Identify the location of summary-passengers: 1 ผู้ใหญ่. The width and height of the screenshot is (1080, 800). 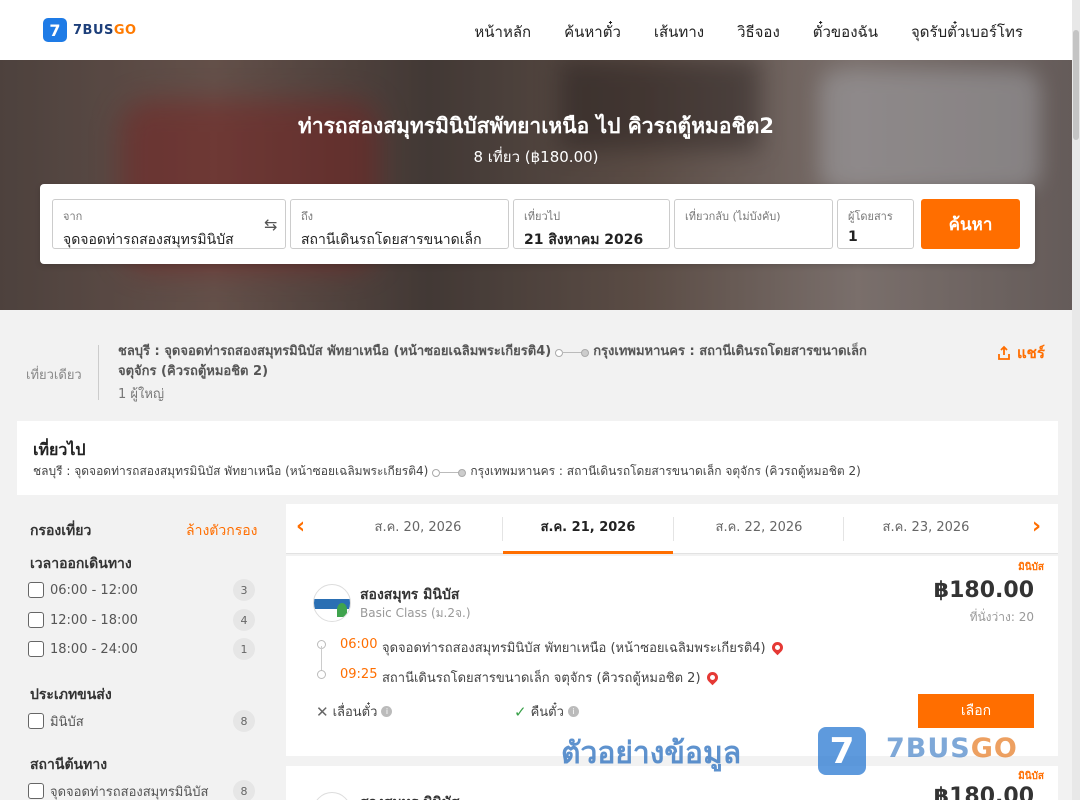
(141, 394).